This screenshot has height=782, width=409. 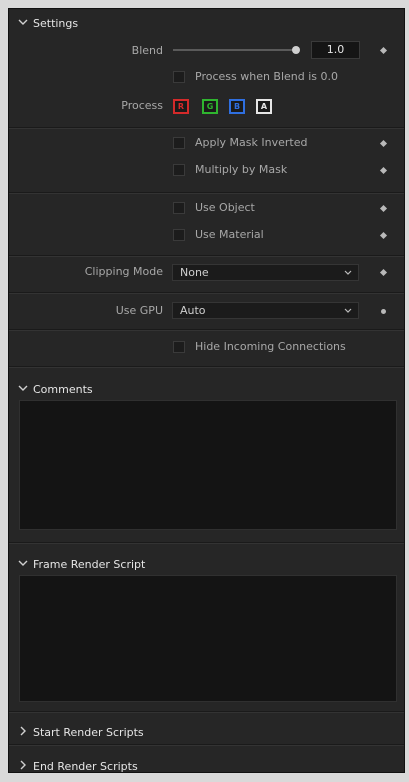 I want to click on use-object-checkbox, so click(x=179, y=208).